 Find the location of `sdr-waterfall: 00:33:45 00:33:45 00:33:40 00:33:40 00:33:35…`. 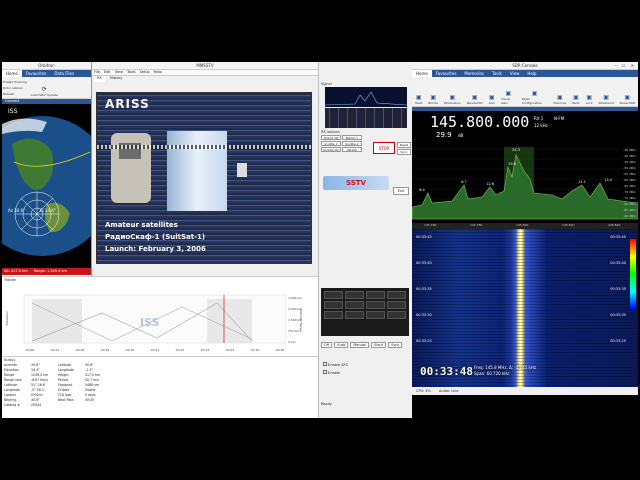

sdr-waterfall: 00:33:45 00:33:45 00:33:40 00:33:40 00:33:35… is located at coordinates (525, 308).